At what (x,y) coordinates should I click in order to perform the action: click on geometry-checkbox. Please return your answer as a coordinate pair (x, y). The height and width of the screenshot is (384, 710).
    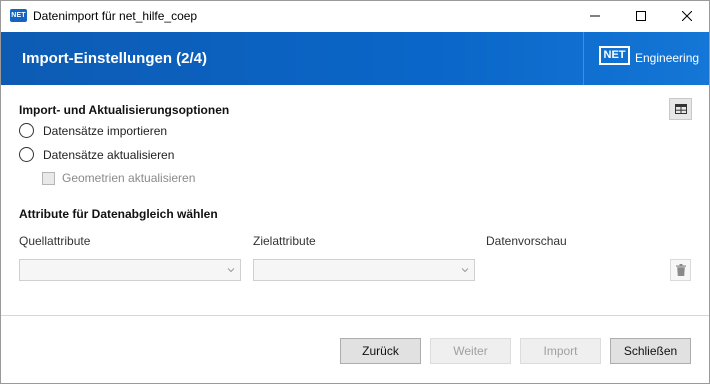
    Looking at the image, I should click on (48, 178).